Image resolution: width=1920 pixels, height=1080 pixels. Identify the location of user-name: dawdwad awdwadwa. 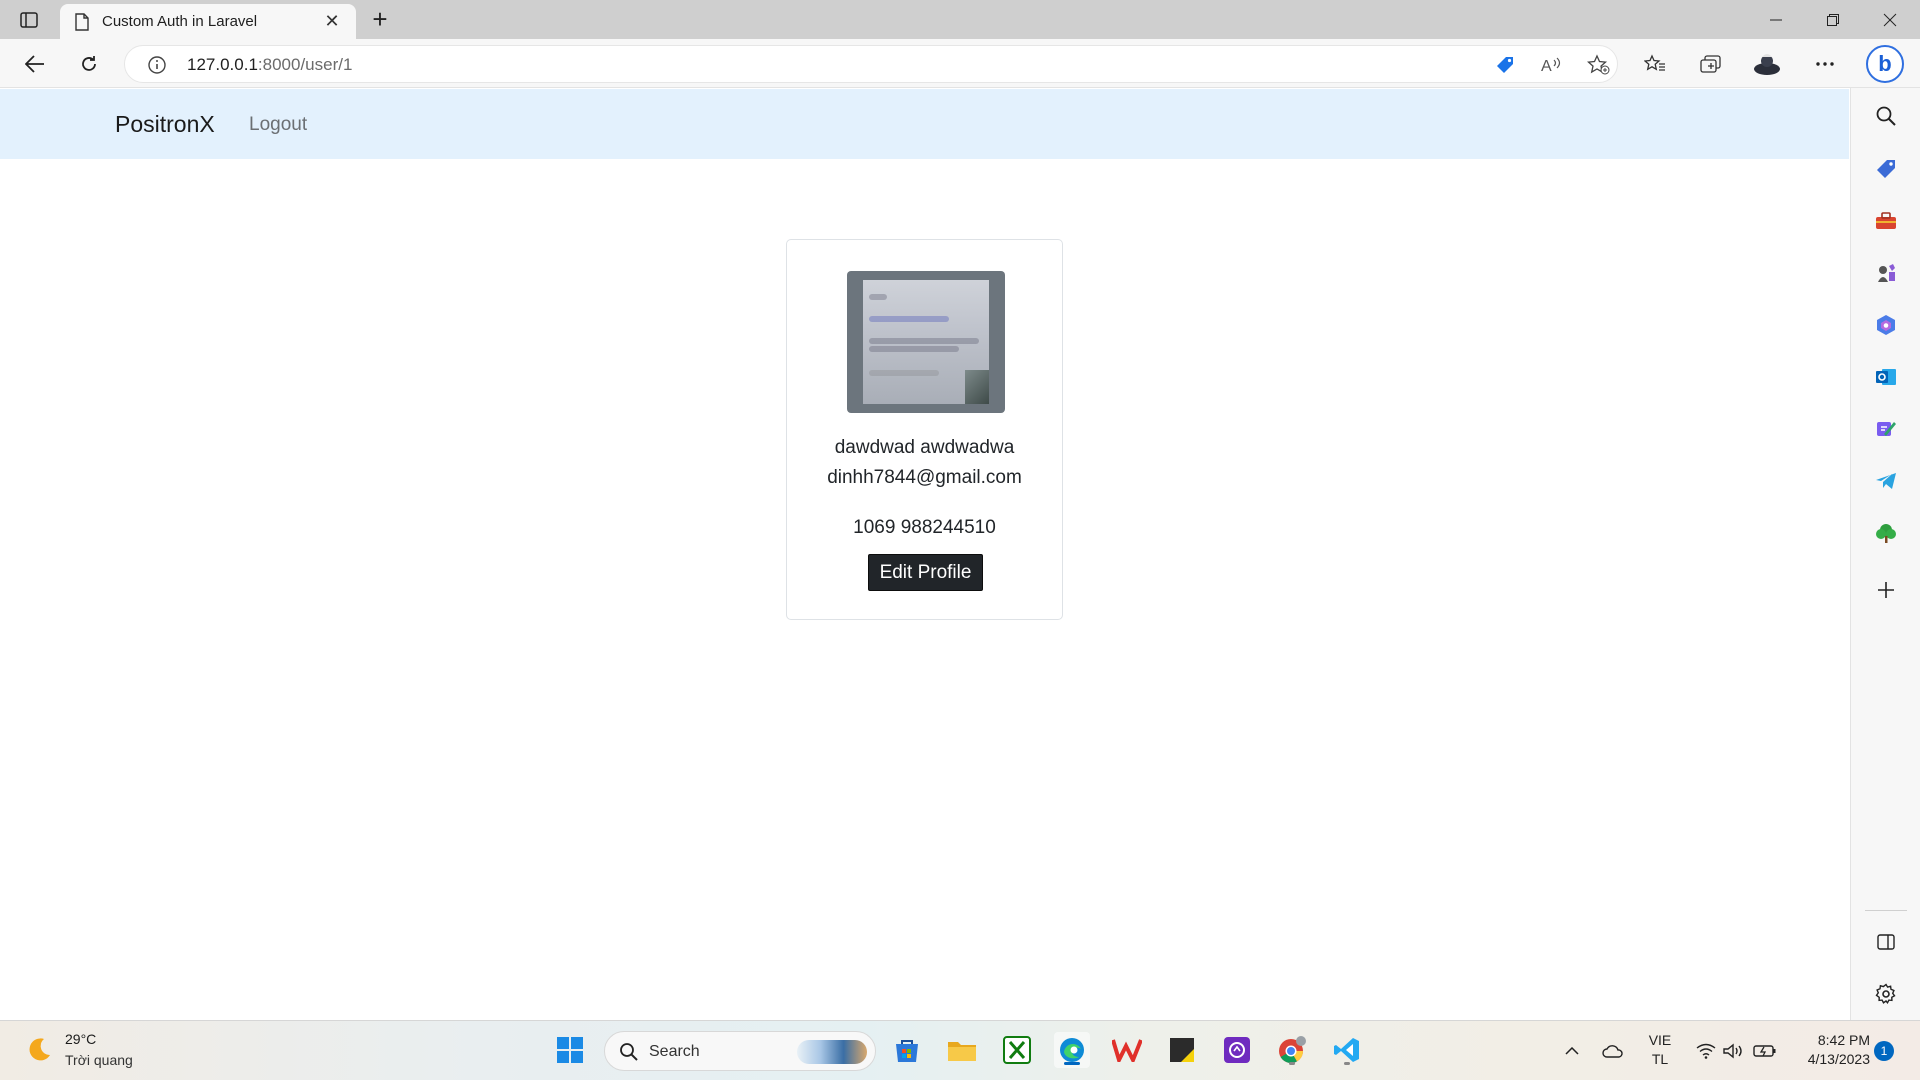
(924, 447).